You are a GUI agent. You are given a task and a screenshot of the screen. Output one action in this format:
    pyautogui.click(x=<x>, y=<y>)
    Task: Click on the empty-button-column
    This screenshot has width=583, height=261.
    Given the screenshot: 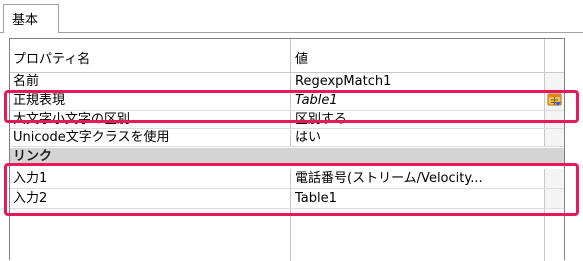 What is the action you would take?
    pyautogui.click(x=554, y=235)
    